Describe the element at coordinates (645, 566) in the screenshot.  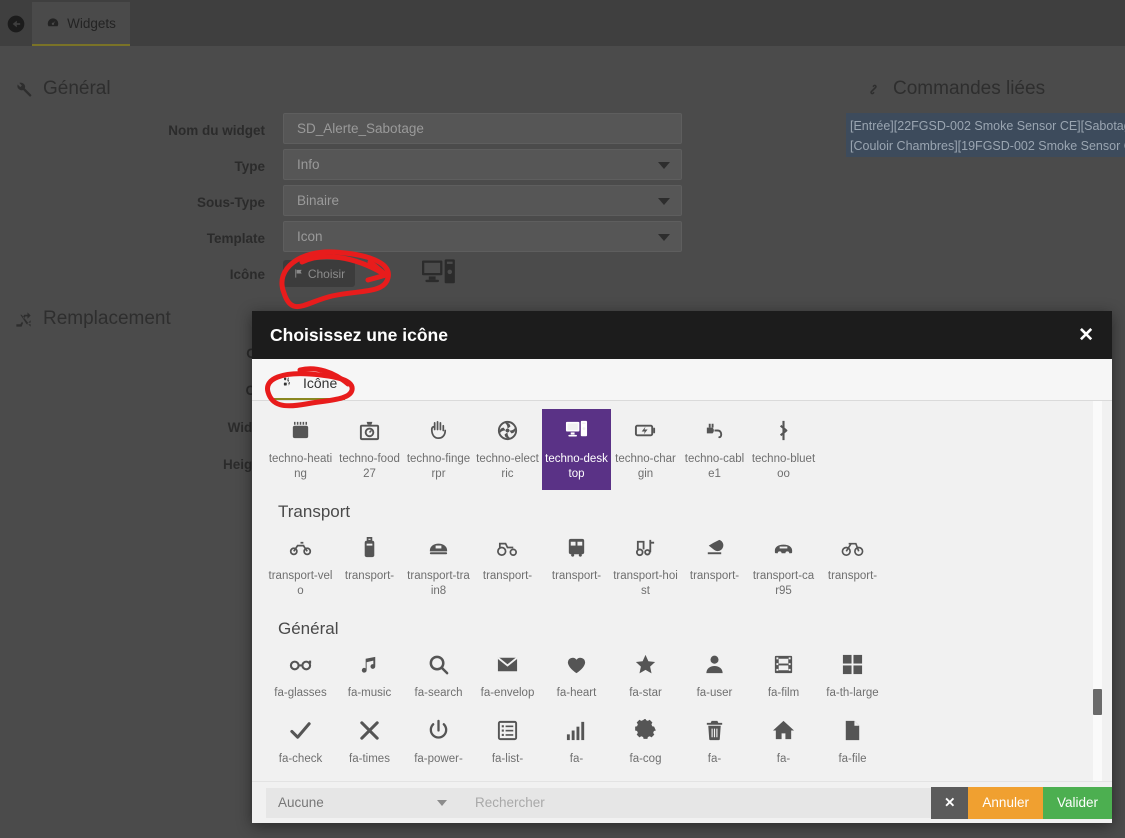
I see `icon-option-transport-hoist: transport-hoist` at that location.